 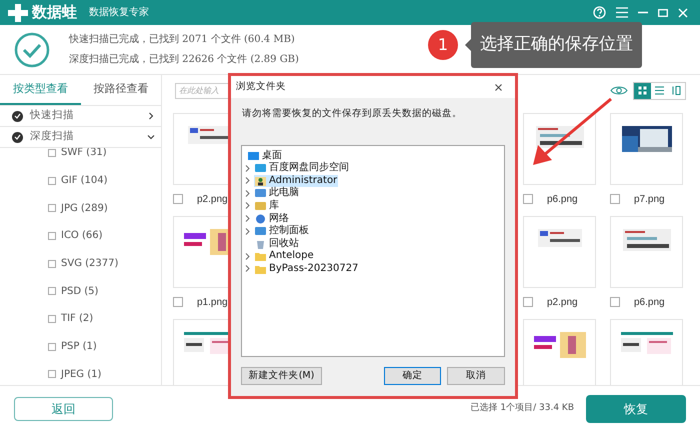 I want to click on recycle-bin-icon, so click(x=260, y=243).